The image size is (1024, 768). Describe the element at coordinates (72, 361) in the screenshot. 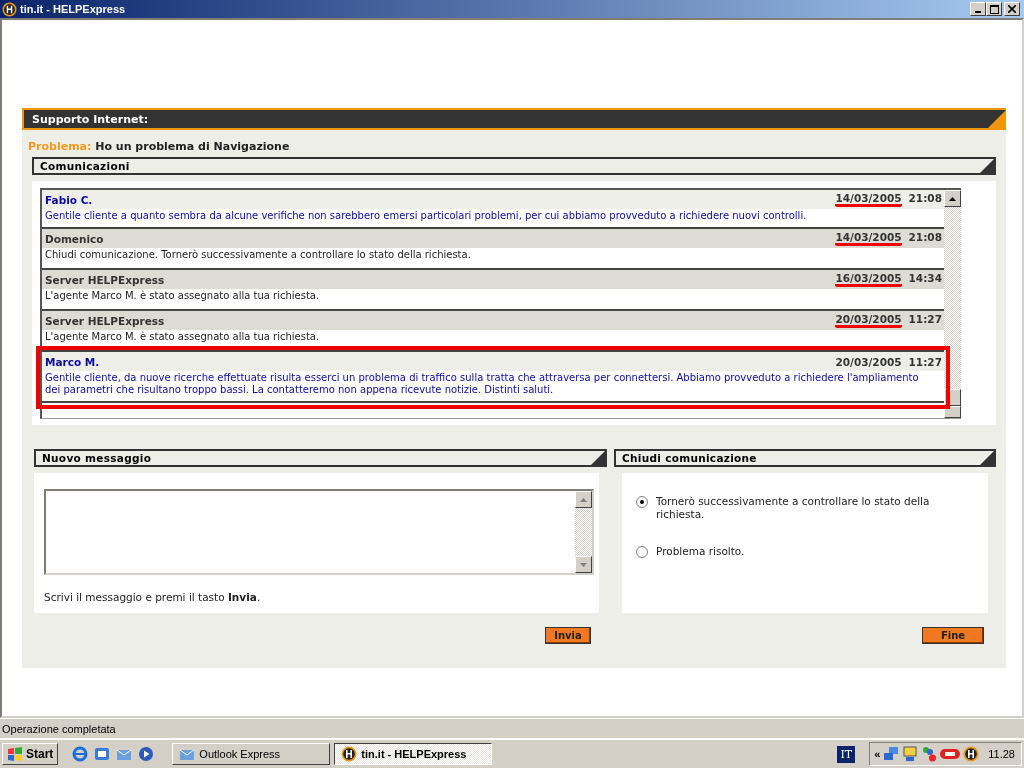

I see `message-author: Marco M.` at that location.